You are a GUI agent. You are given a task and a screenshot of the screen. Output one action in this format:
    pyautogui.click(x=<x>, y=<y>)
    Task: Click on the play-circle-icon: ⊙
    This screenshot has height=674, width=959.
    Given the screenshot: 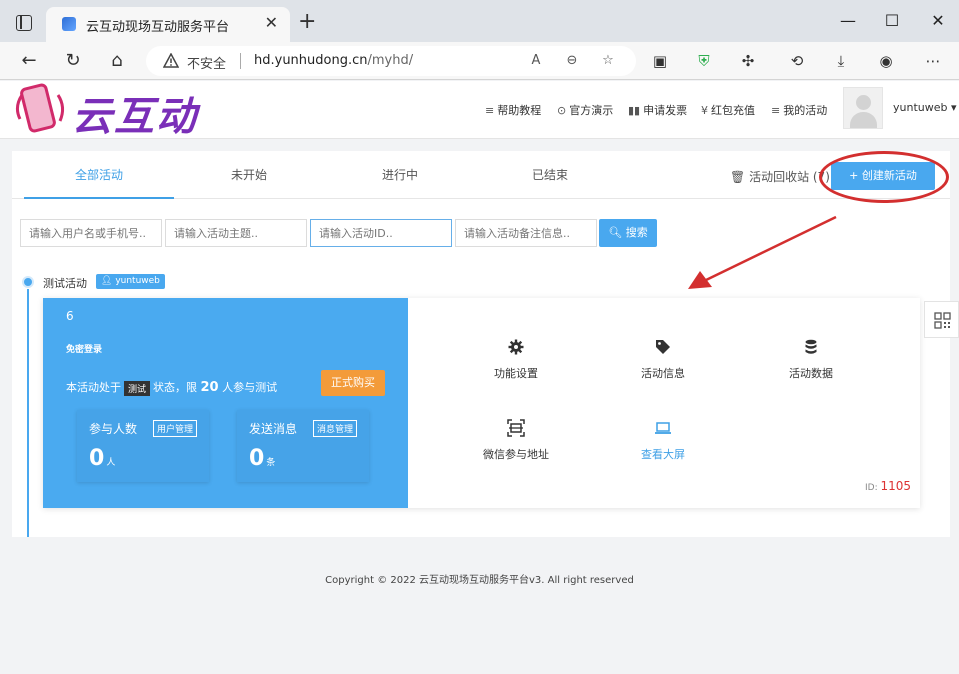 What is the action you would take?
    pyautogui.click(x=562, y=110)
    